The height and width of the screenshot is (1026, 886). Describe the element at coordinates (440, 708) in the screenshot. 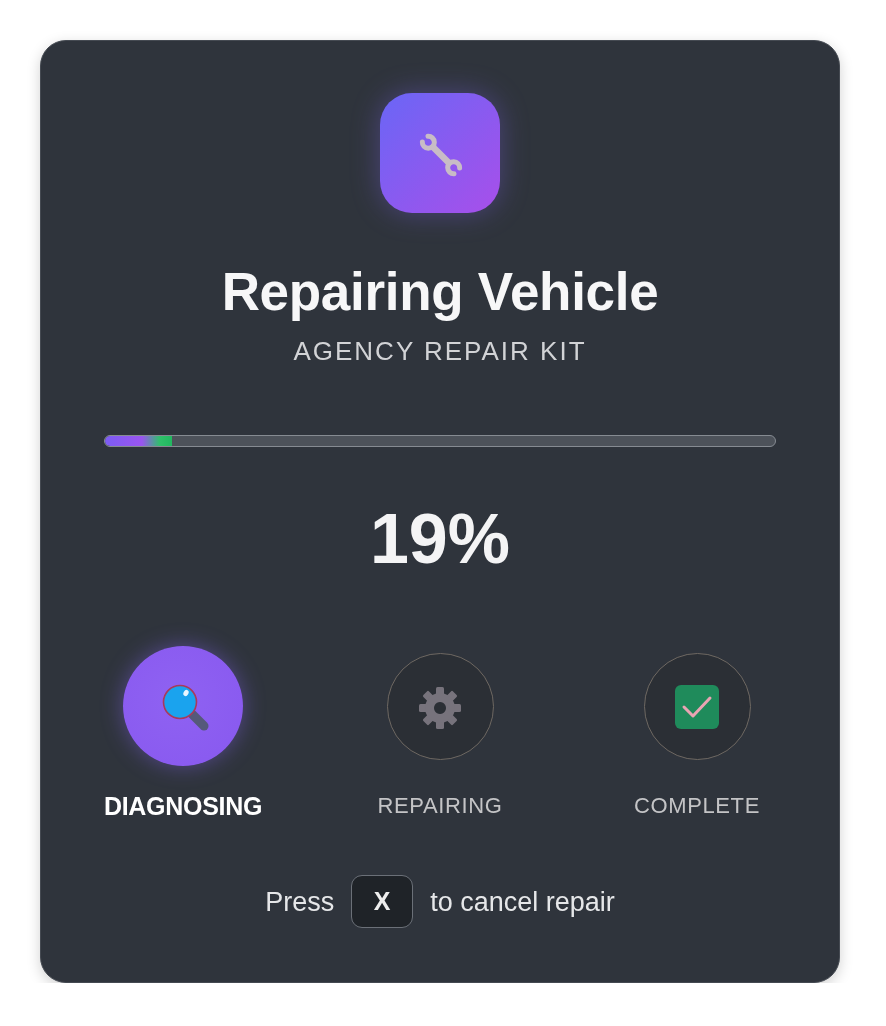

I see `gear-icon` at that location.